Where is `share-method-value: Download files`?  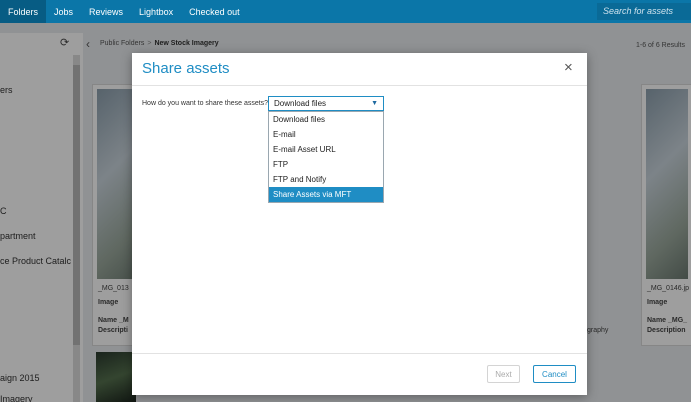 share-method-value: Download files is located at coordinates (300, 103).